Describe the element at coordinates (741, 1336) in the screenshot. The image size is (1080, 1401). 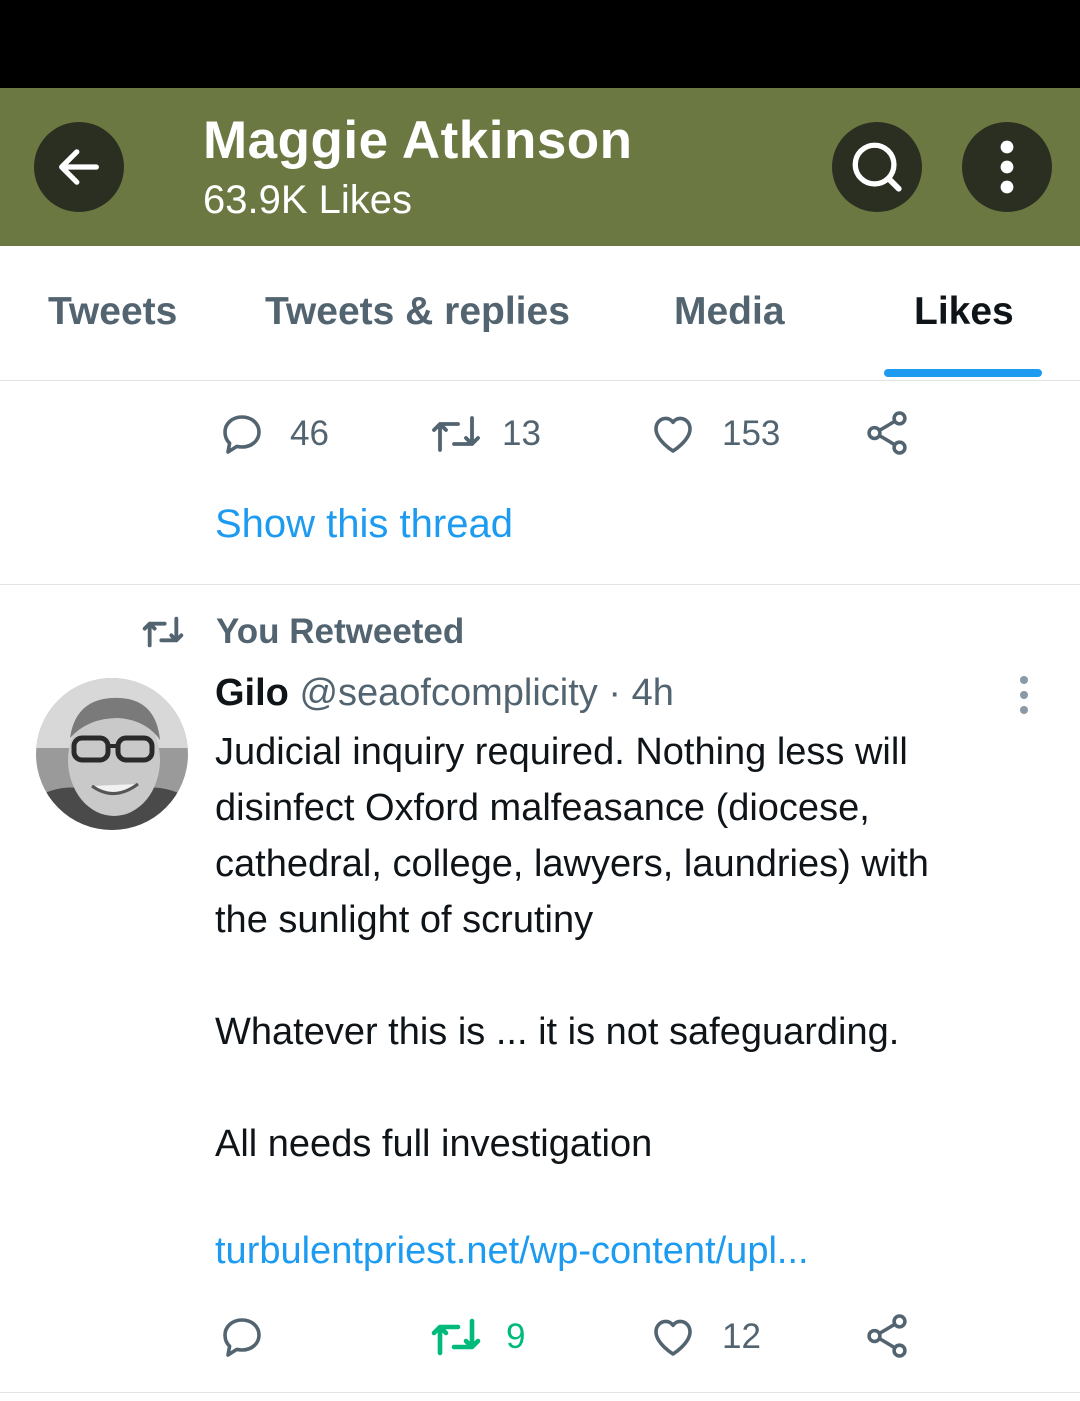
I see `like-count: 12` at that location.